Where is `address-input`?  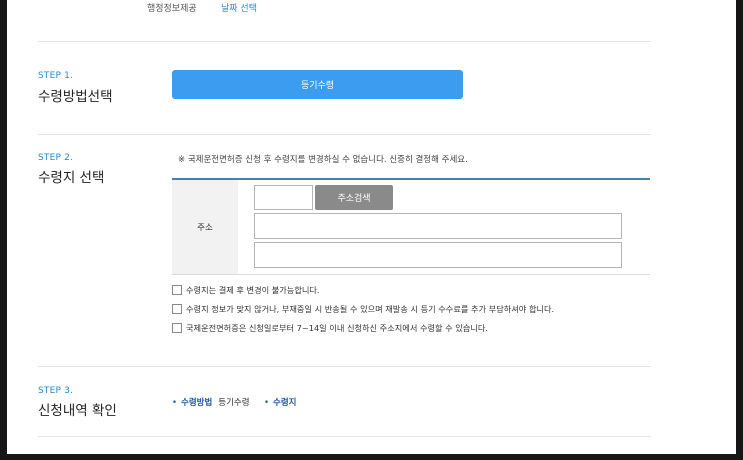
address-input is located at coordinates (438, 226).